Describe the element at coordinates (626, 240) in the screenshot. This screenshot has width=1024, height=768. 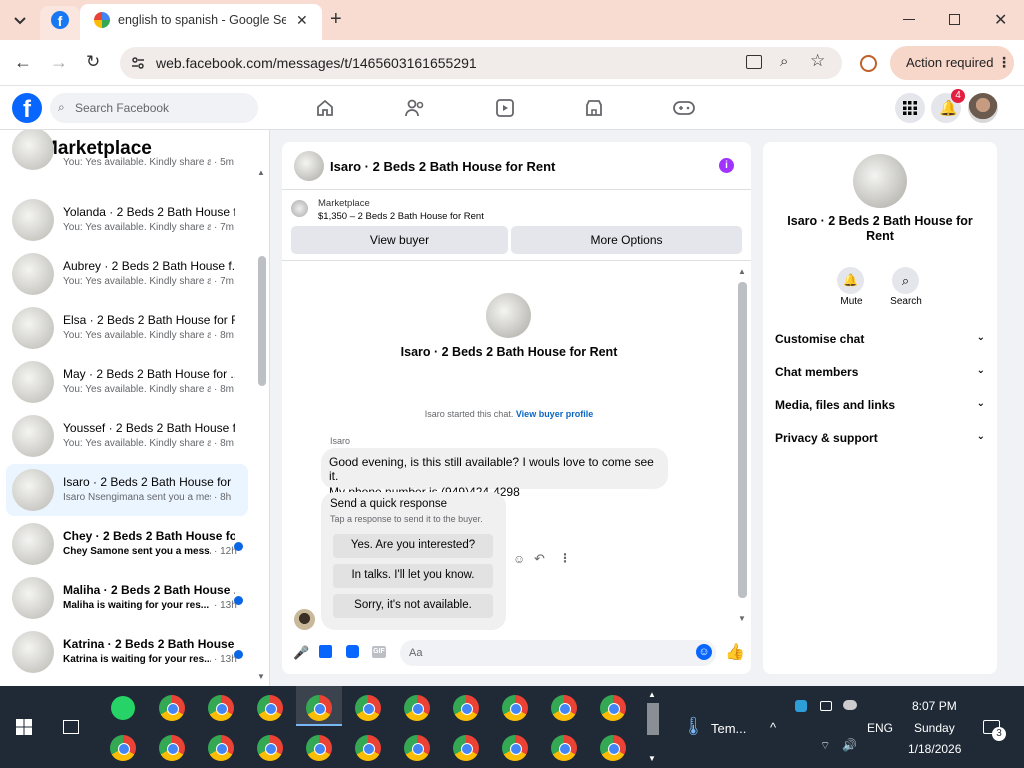
I see `more-options-button: More Options` at that location.